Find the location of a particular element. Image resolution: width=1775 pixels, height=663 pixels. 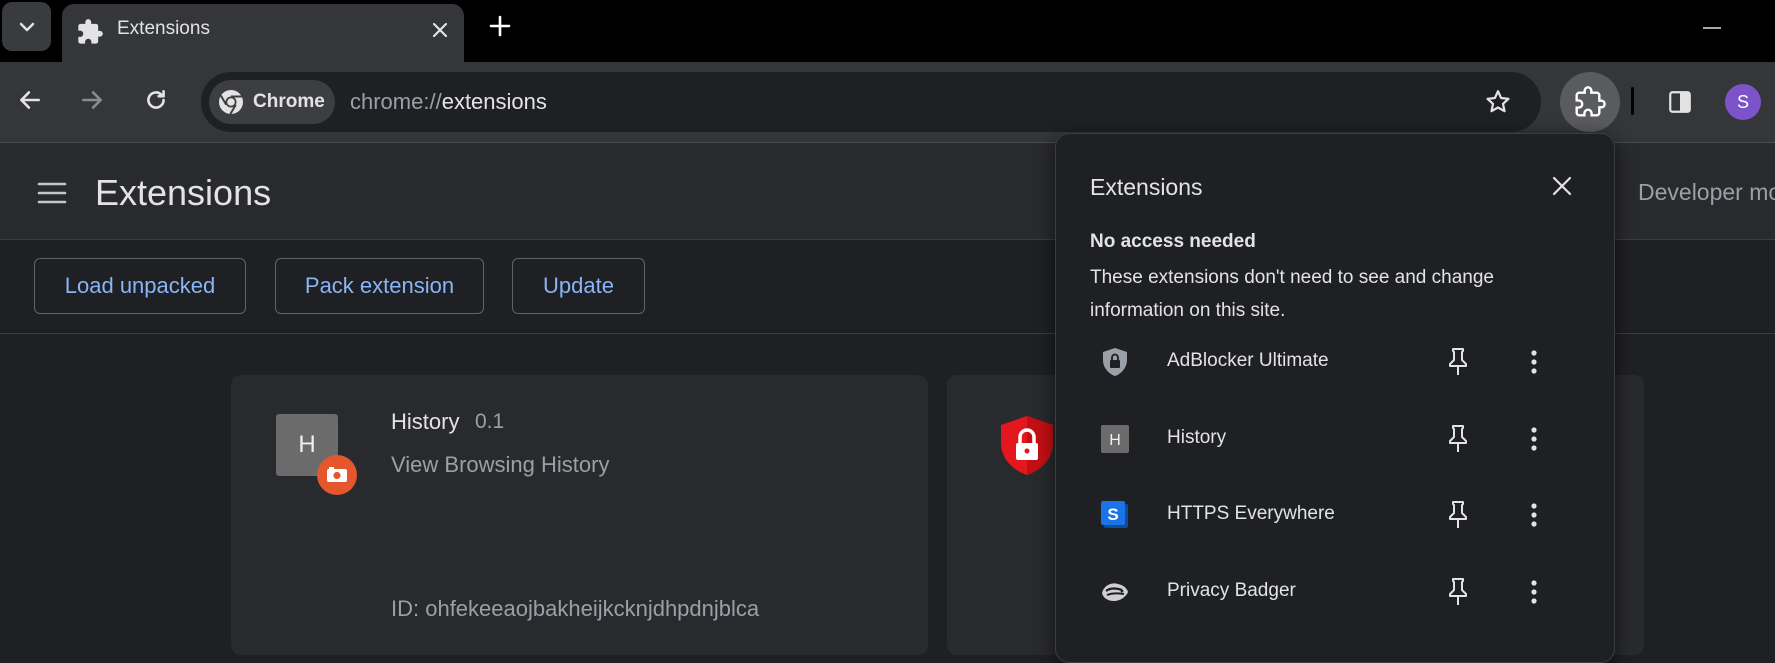

history-h-icon: H is located at coordinates (1115, 439).